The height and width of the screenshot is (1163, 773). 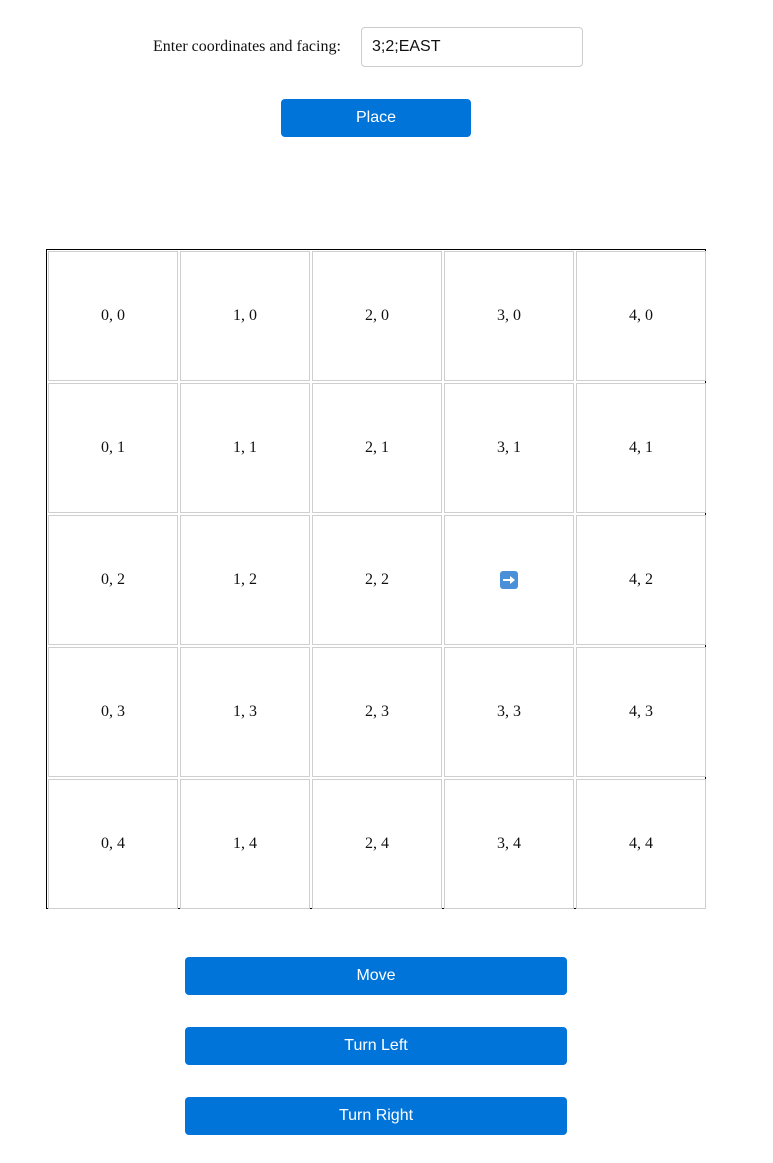 What do you see at coordinates (245, 316) in the screenshot?
I see `grid-cell: 1, 0` at bounding box center [245, 316].